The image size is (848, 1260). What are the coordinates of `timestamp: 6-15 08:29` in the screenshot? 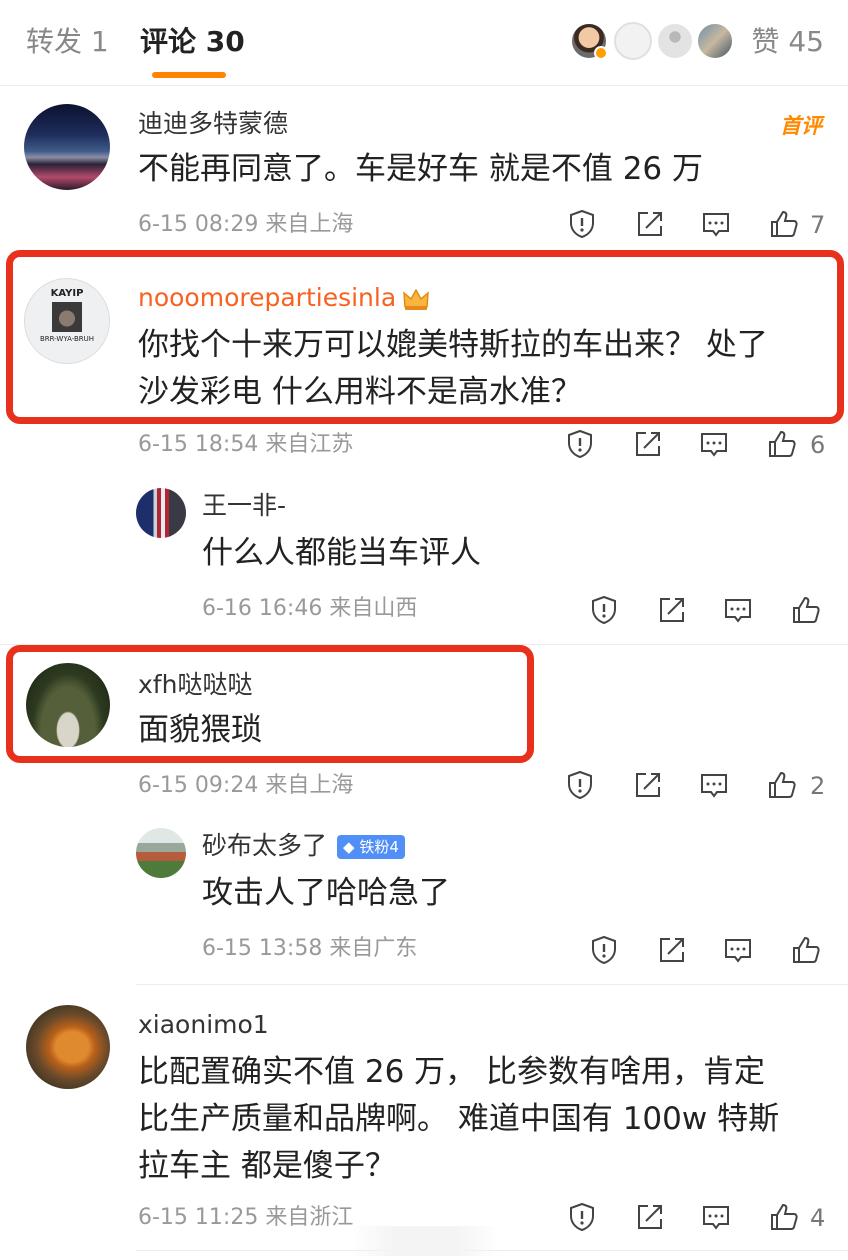 It's located at (198, 224).